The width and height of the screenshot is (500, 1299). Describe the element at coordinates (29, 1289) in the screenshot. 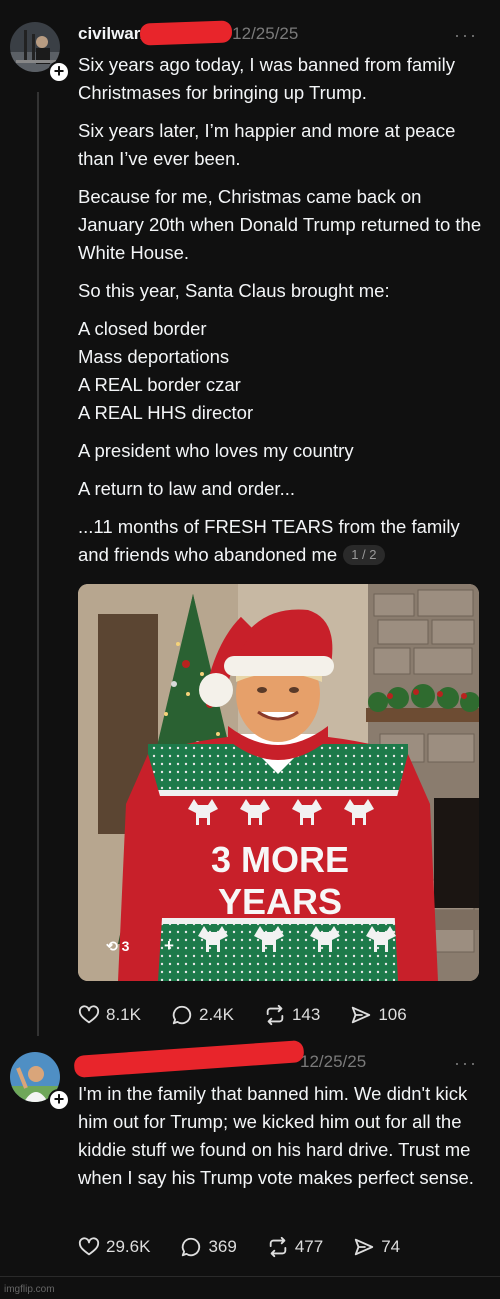

I see `watermark: imgflip.com` at that location.